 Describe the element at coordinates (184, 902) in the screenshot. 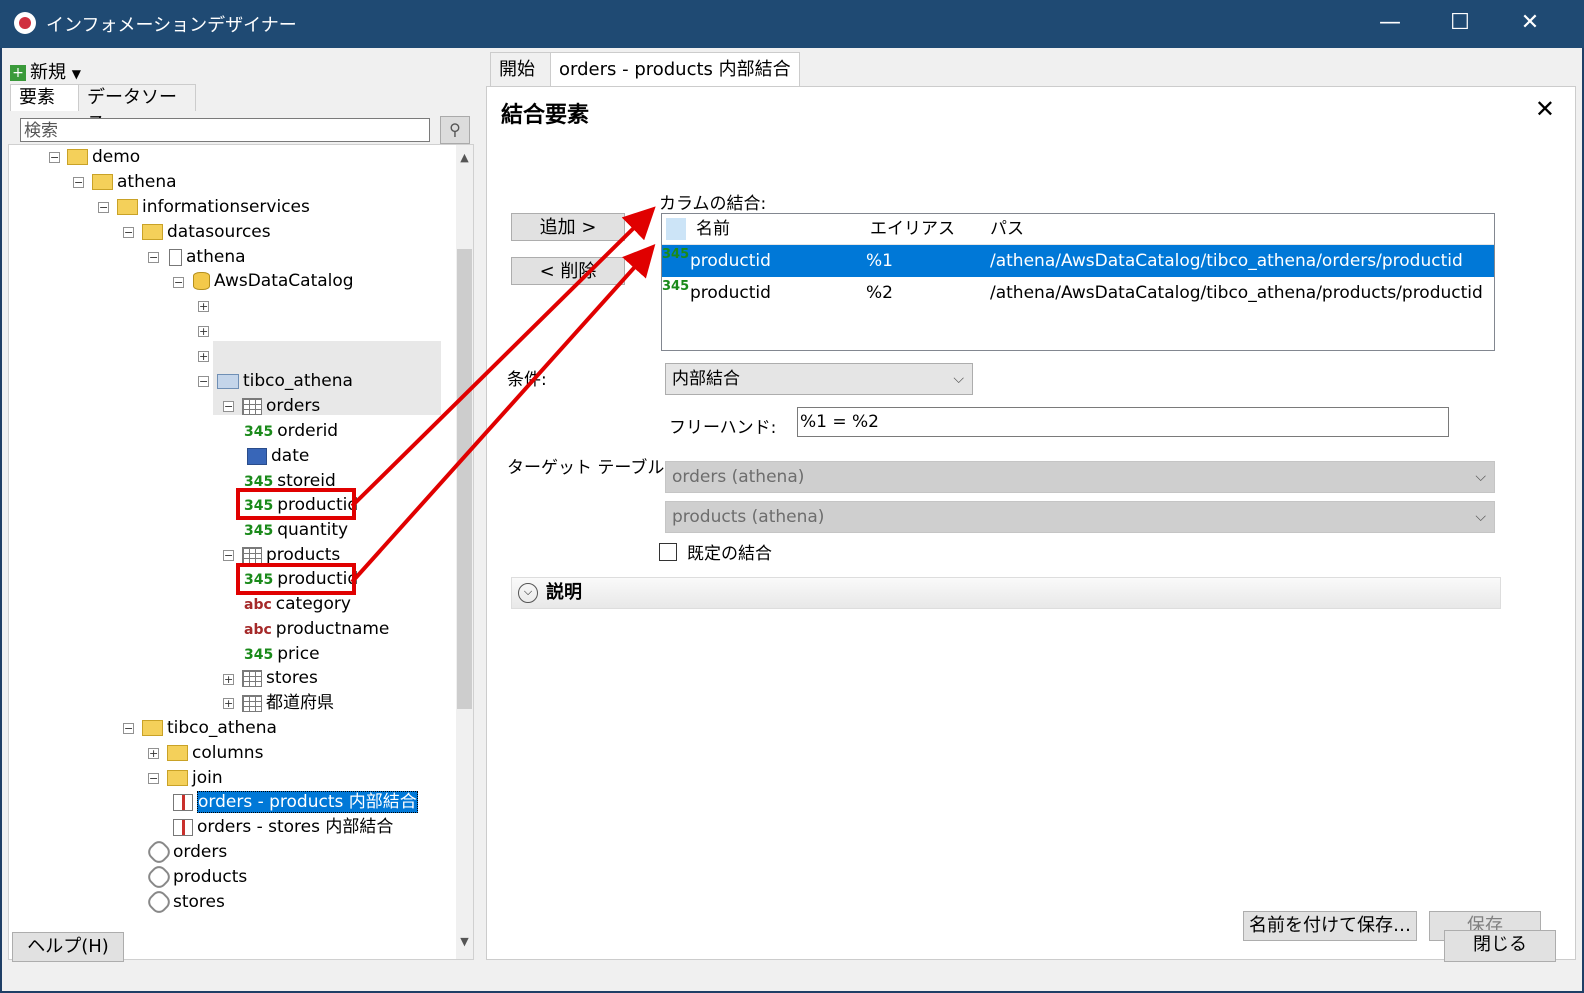

I see `tree-node-link-stores: stores` at that location.